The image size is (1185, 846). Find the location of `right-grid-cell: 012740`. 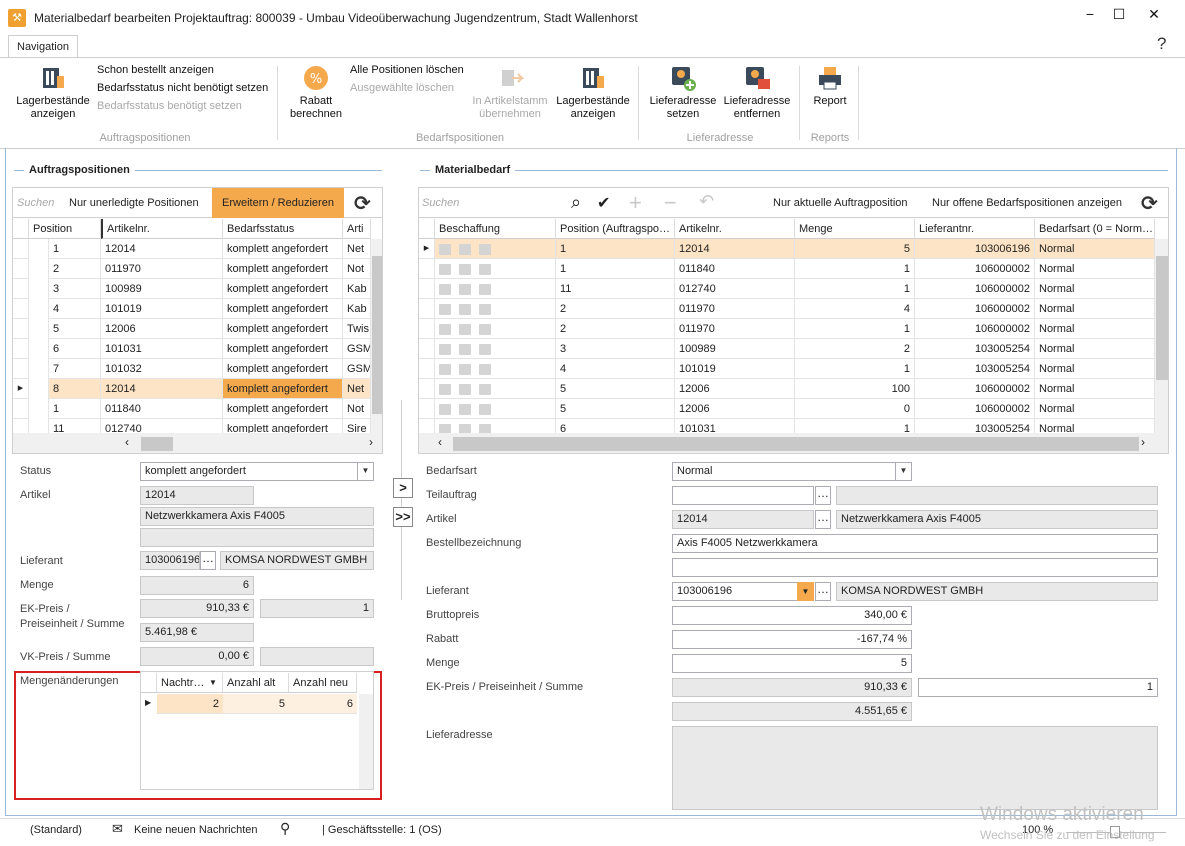

right-grid-cell: 012740 is located at coordinates (735, 289).